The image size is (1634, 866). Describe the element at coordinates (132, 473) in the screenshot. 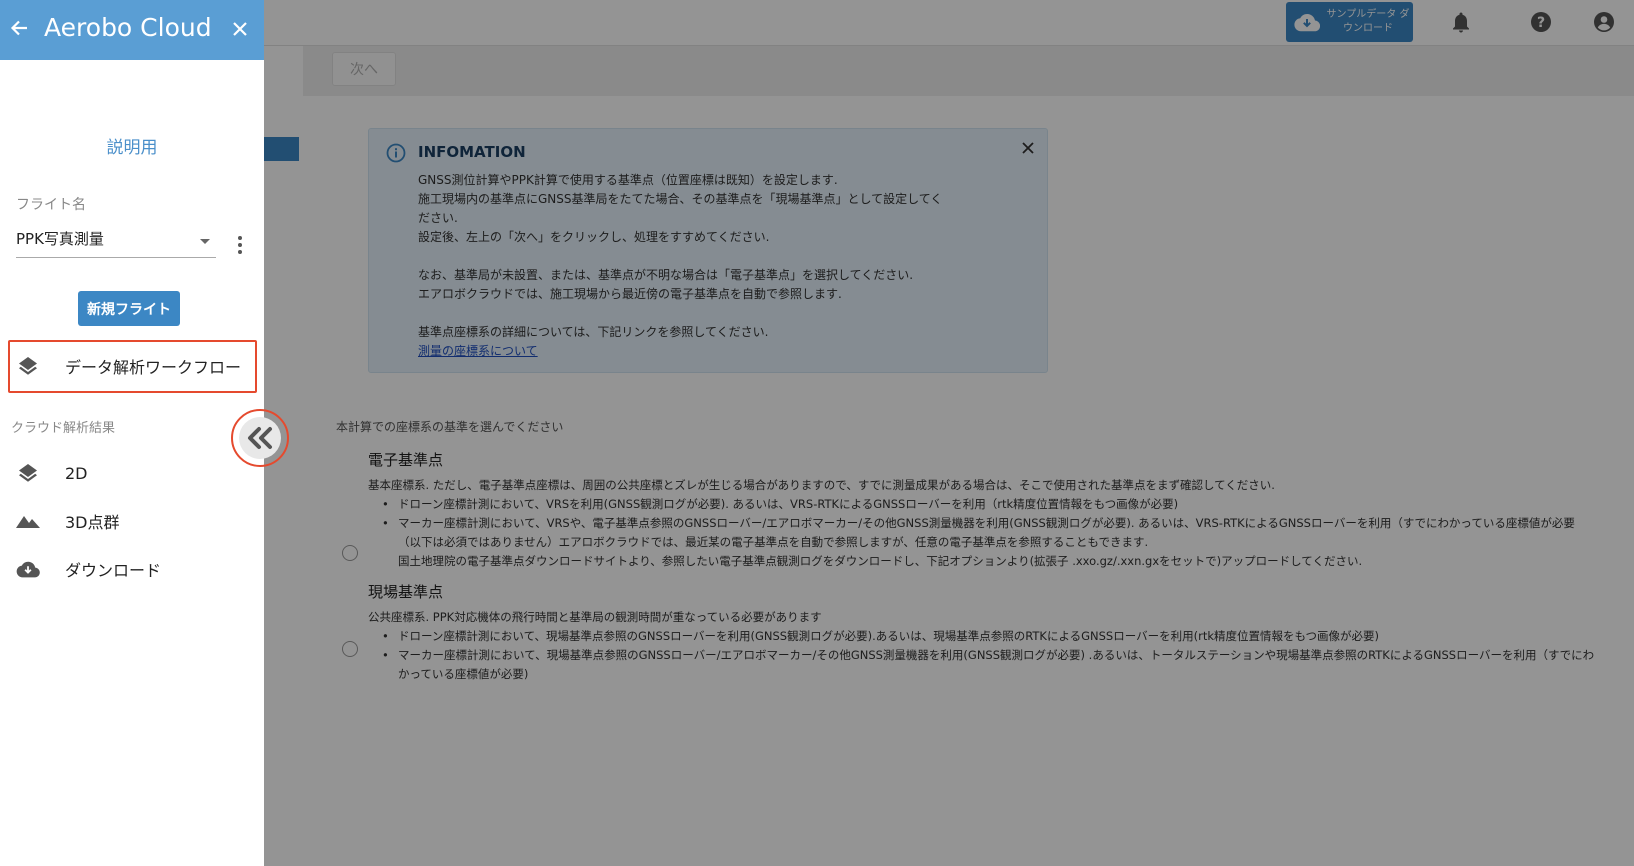

I see `nav-item-2d: 2D` at that location.